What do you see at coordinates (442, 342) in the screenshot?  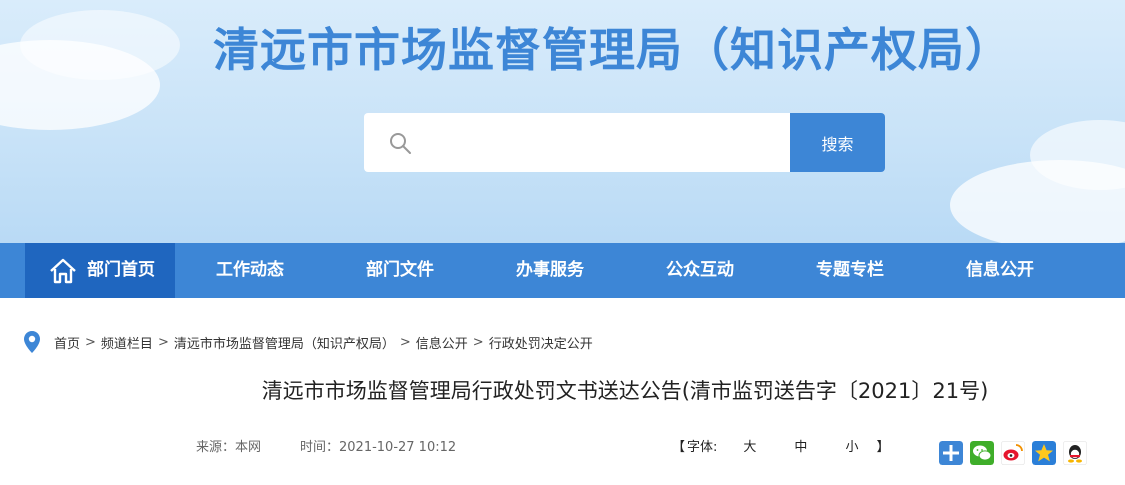 I see `breadcrumb-info-disclosure: 信息公开` at bounding box center [442, 342].